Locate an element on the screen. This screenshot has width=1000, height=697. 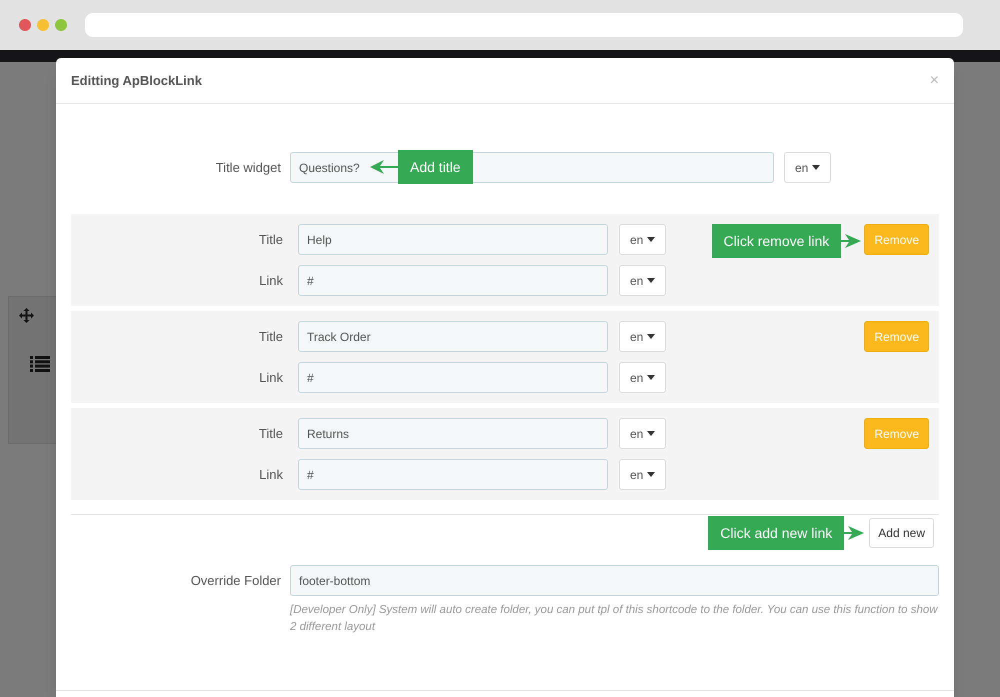
text-field: Track Order is located at coordinates (453, 336).